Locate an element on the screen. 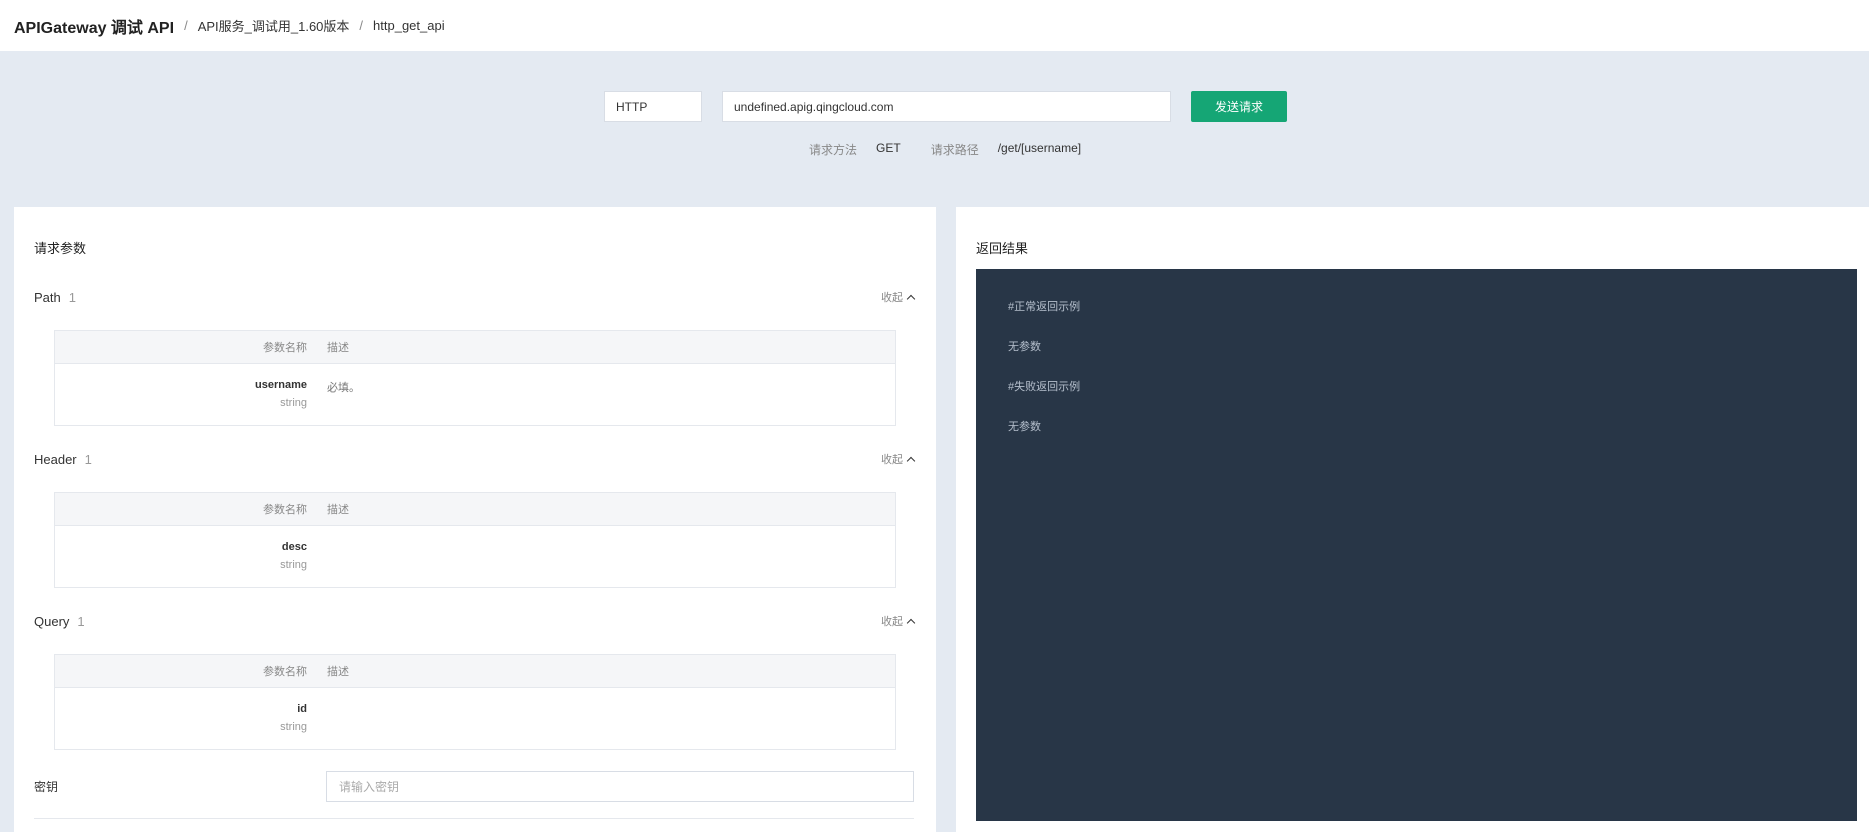  table-row: id string is located at coordinates (475, 718).